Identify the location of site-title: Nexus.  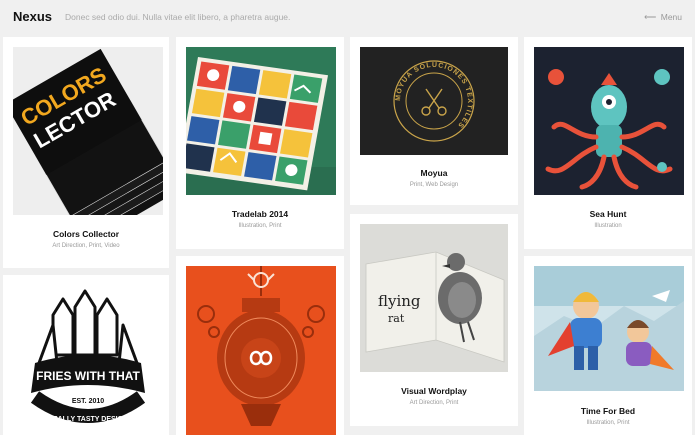
(32, 16).